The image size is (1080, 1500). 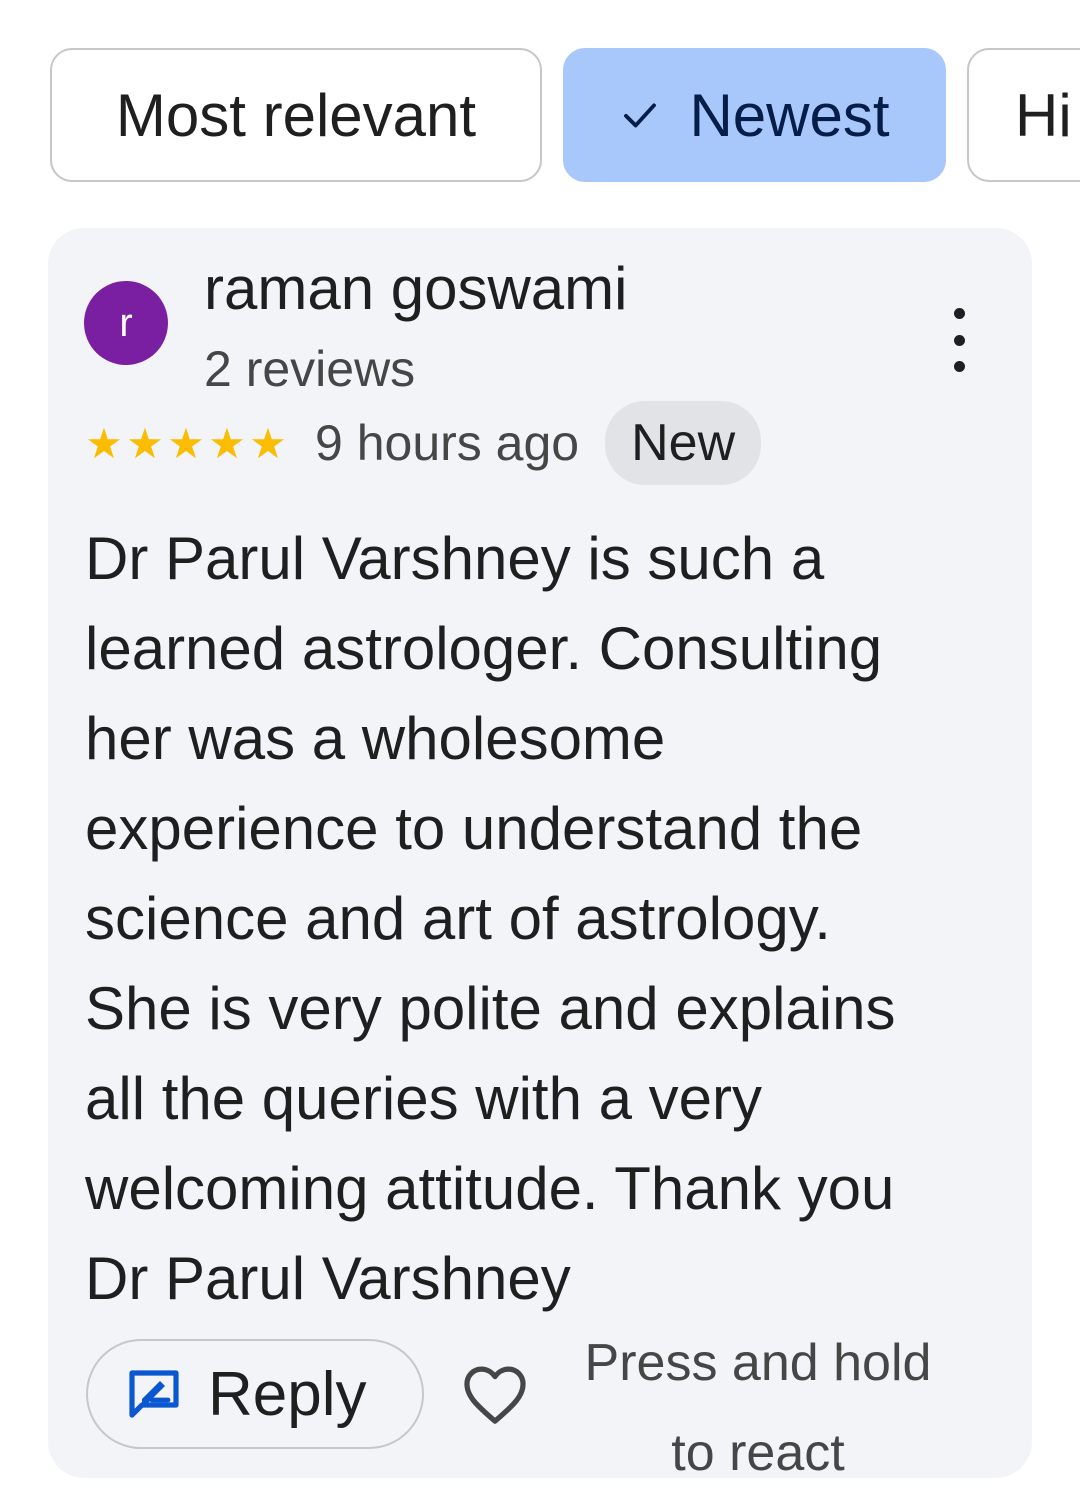 What do you see at coordinates (447, 443) in the screenshot?
I see `review-time: 9 hours ago` at bounding box center [447, 443].